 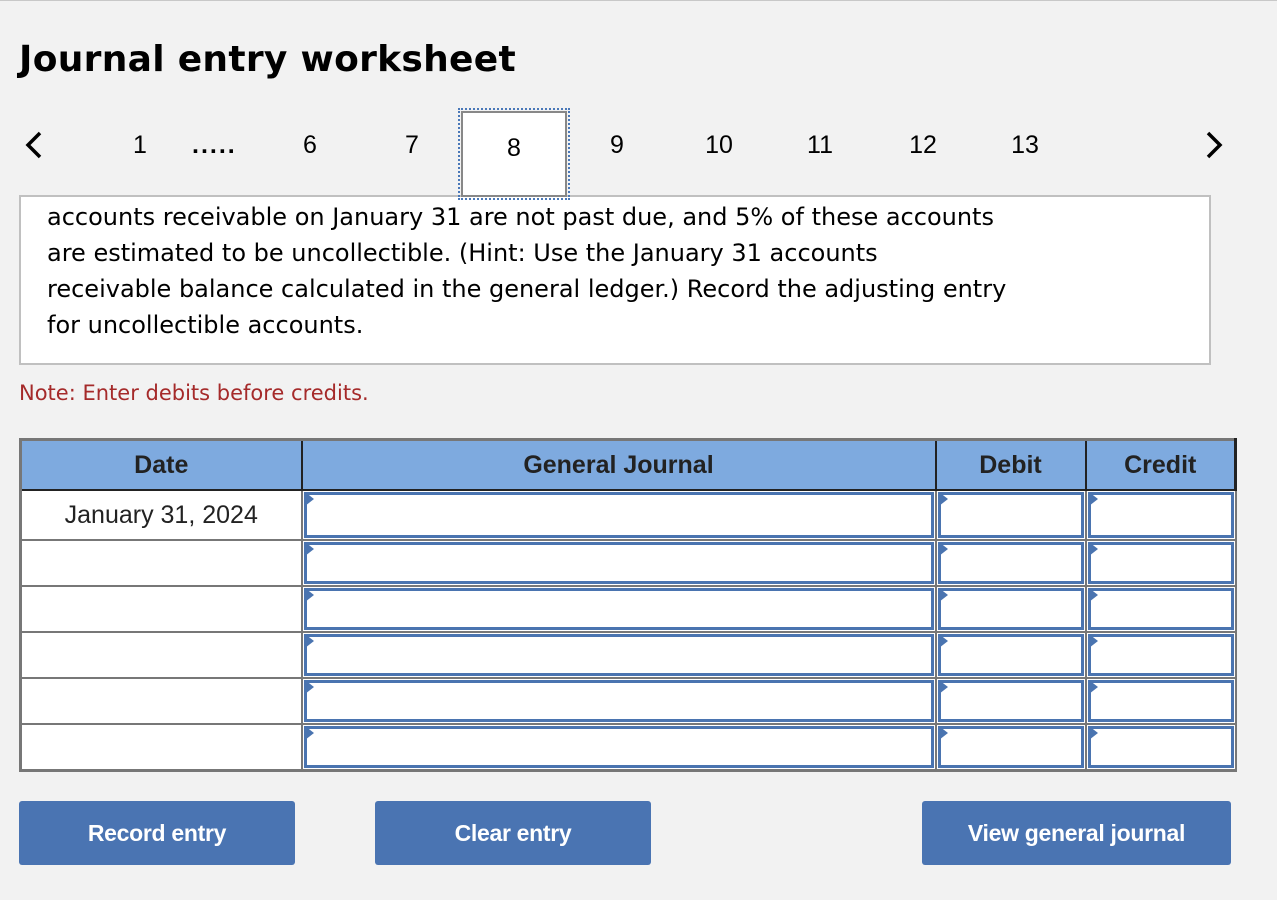 I want to click on chevron-left-icon, so click(x=33, y=145).